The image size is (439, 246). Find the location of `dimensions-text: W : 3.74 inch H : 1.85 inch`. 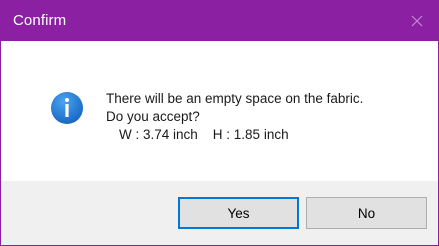

dimensions-text: W : 3.74 inch H : 1.85 inch is located at coordinates (204, 134).